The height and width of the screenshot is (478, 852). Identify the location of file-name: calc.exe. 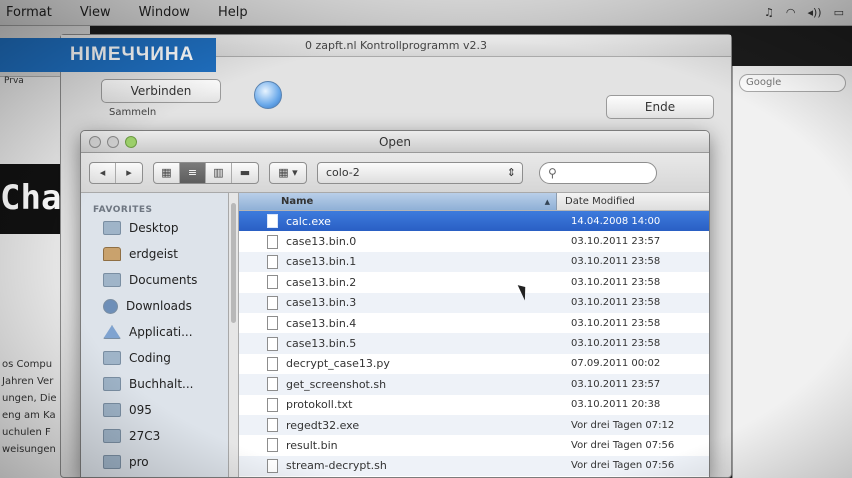
(308, 221).